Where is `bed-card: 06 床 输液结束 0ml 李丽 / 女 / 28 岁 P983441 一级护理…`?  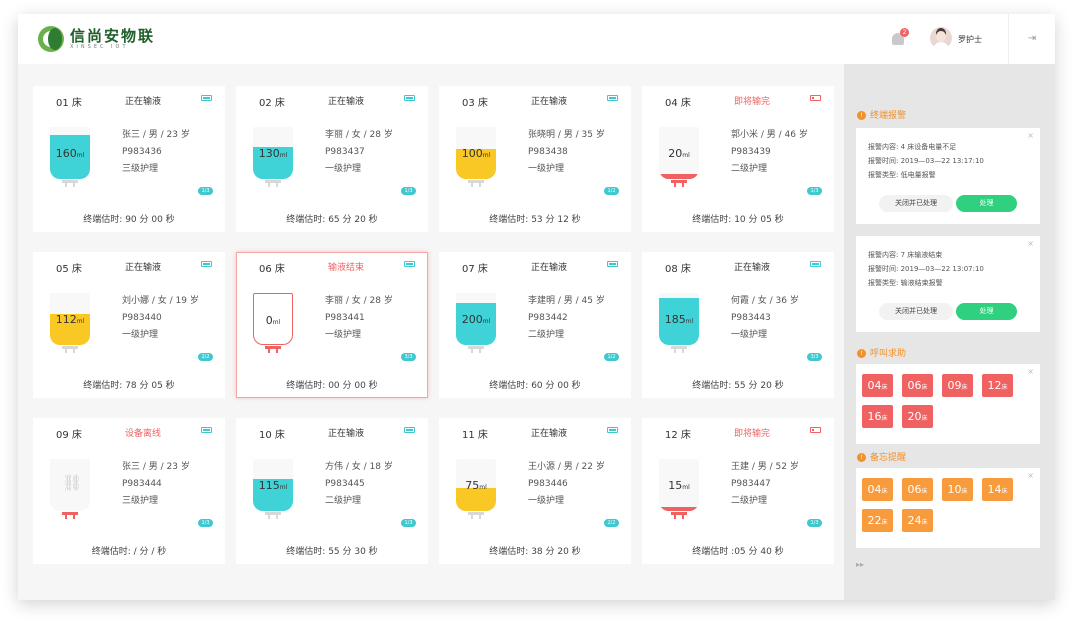 bed-card: 06 床 输液结束 0ml 李丽 / 女 / 28 岁 P983441 一级护理… is located at coordinates (332, 325).